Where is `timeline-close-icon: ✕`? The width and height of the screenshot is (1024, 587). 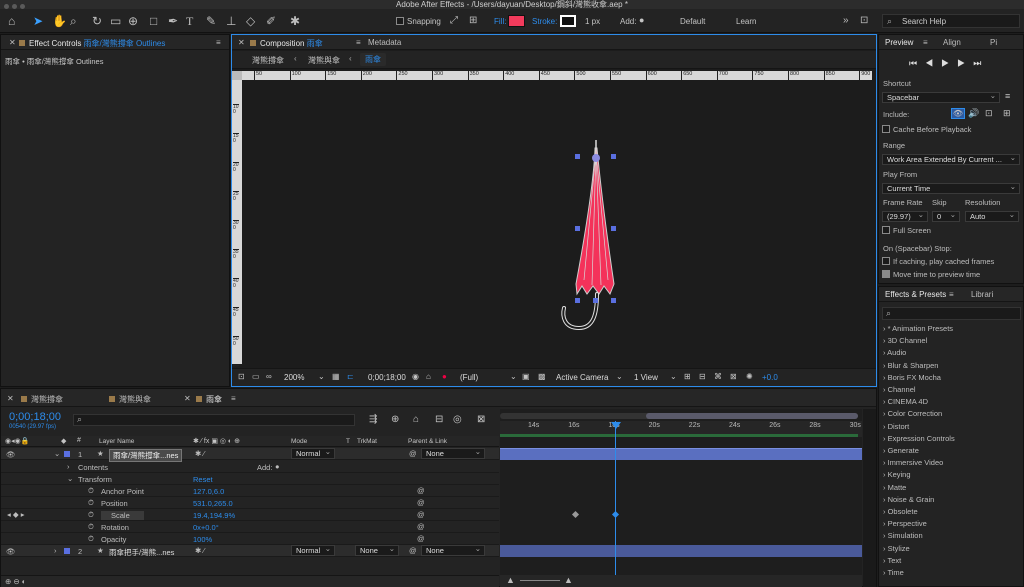
timeline-close-icon: ✕ is located at coordinates (10, 398).